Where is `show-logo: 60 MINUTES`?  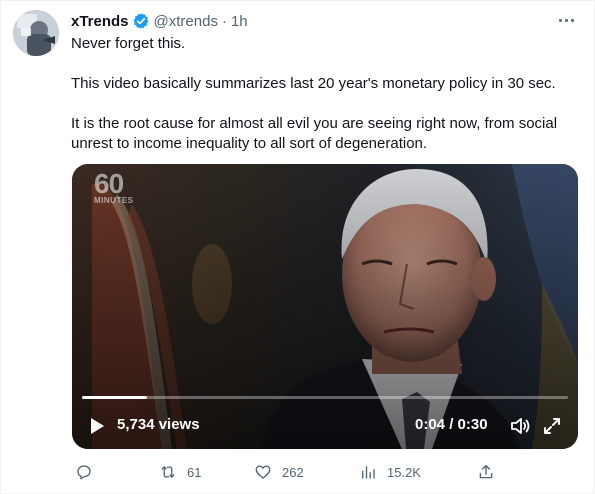 show-logo: 60 MINUTES is located at coordinates (114, 187).